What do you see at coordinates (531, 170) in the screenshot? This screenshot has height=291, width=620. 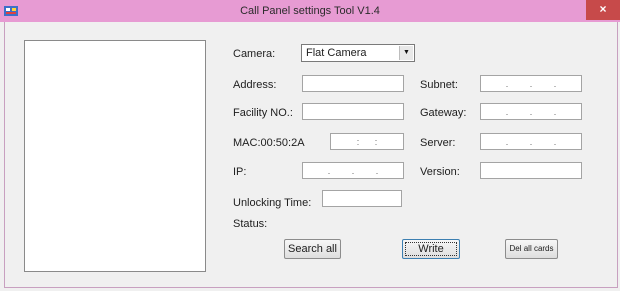 I see `version-field` at bounding box center [531, 170].